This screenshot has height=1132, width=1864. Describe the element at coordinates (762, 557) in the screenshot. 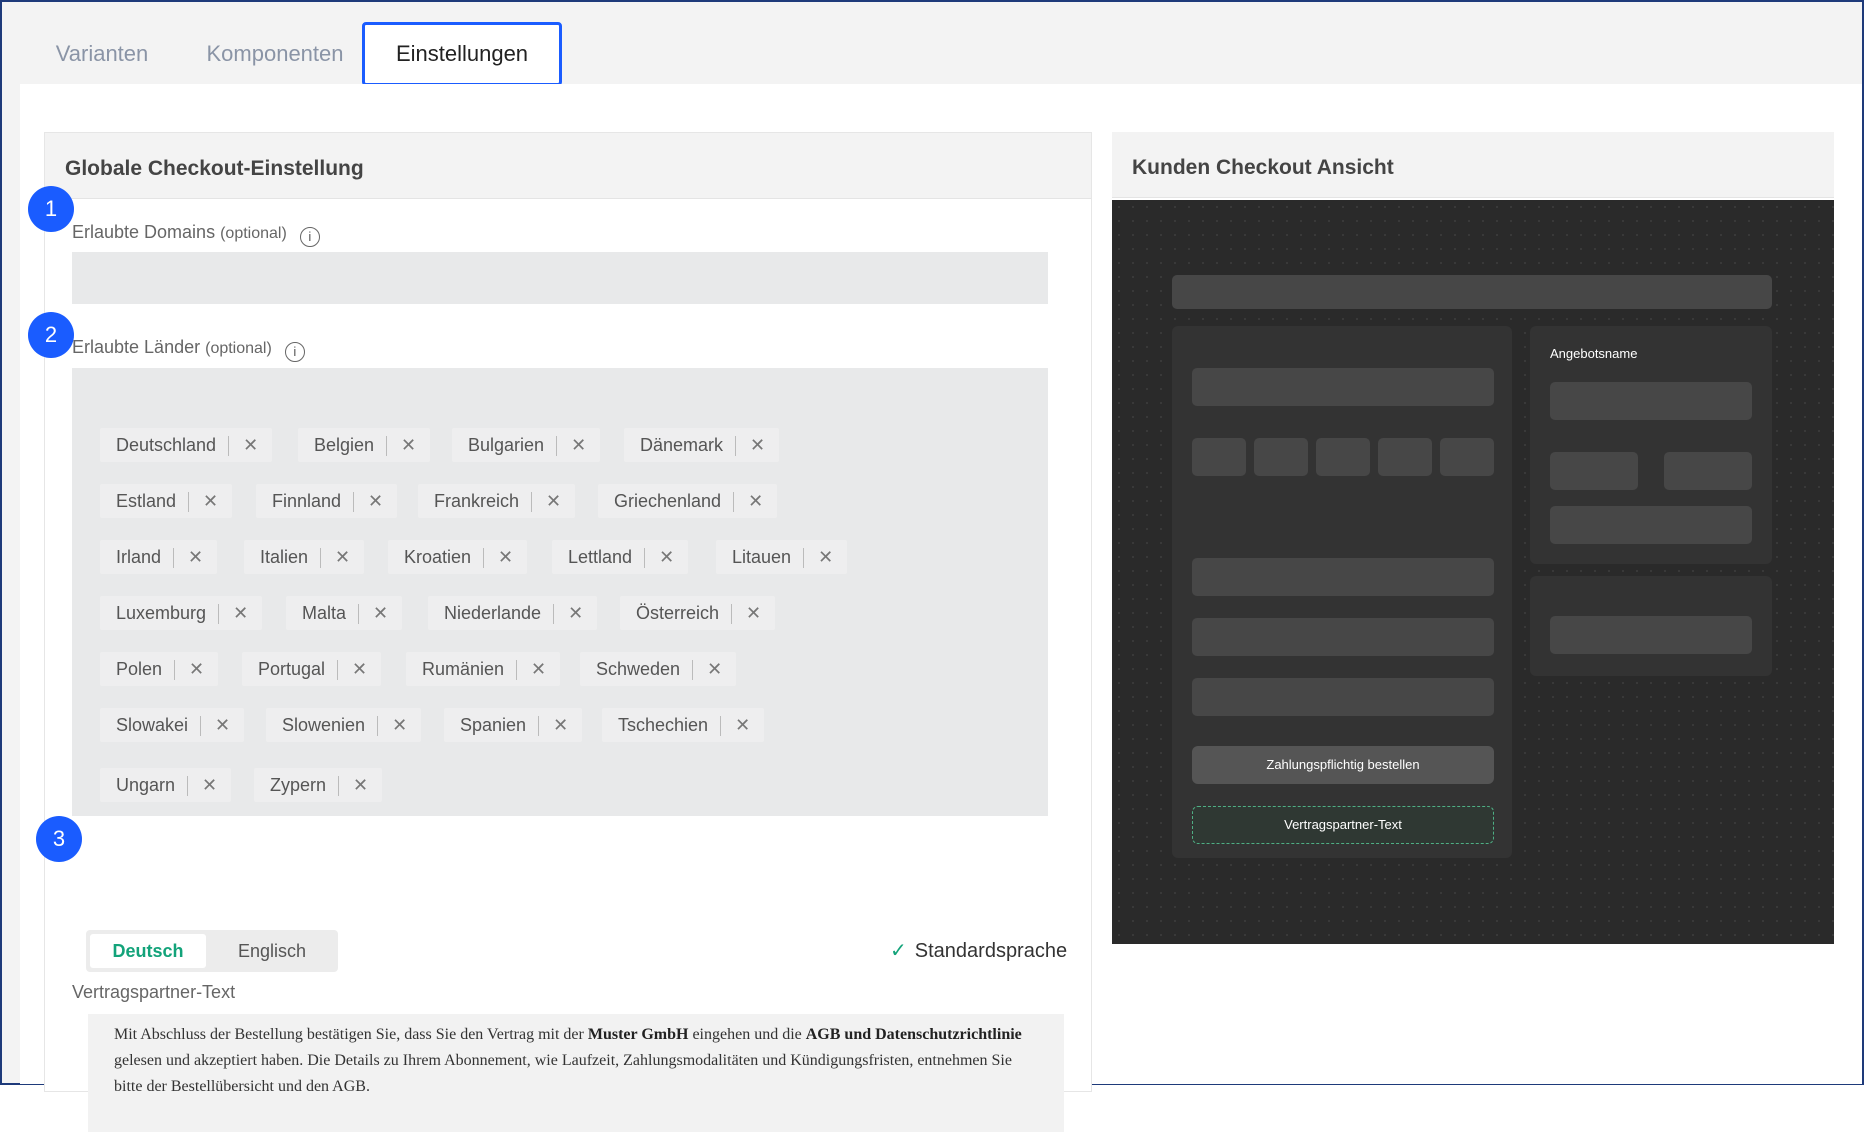

I see `country-tag-label: Litauen` at that location.